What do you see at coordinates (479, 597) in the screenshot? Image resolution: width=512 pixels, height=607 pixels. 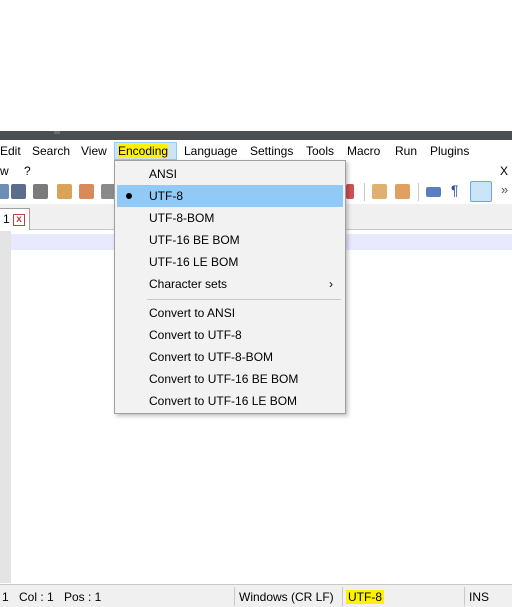 I see `status-insert-mode: INS` at bounding box center [479, 597].